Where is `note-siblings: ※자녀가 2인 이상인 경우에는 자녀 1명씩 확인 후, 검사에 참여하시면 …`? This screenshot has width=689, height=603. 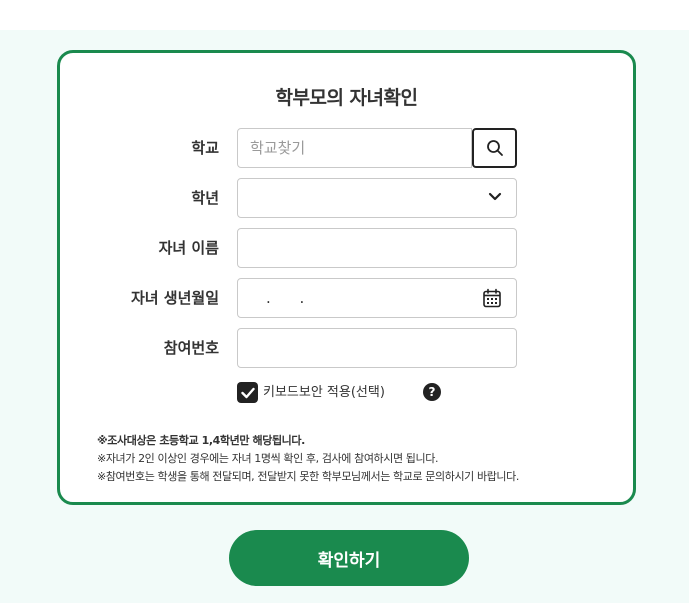
note-siblings: ※자녀가 2인 이상인 경우에는 자녀 1명씩 확인 후, 검사에 참여하시면 … is located at coordinates (268, 458).